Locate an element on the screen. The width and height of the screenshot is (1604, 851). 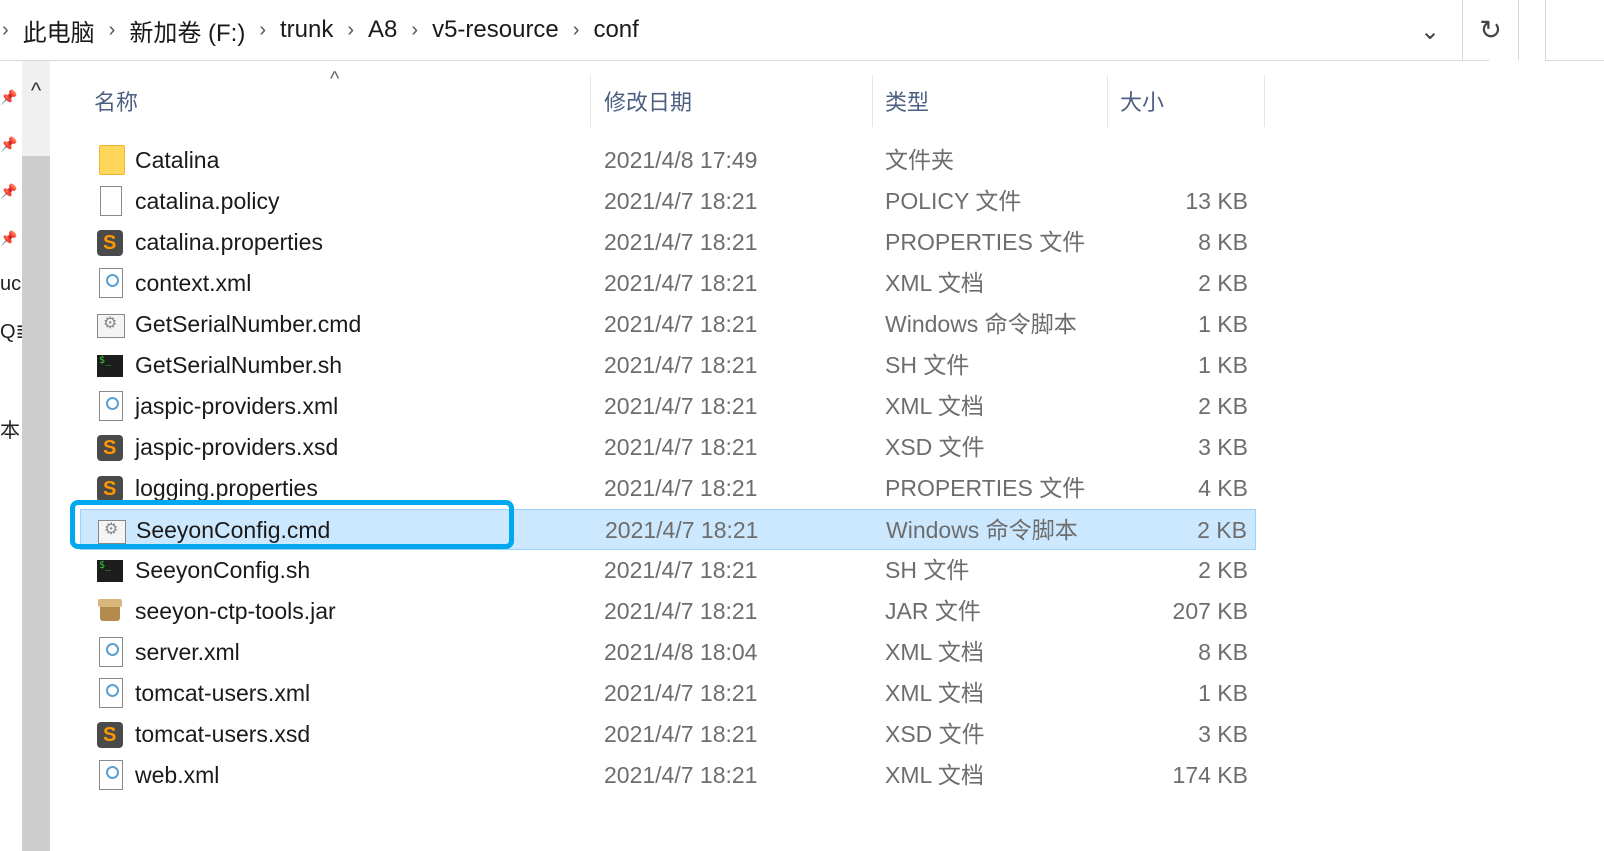
file-type: Windows 命令脚本 is located at coordinates (982, 530).